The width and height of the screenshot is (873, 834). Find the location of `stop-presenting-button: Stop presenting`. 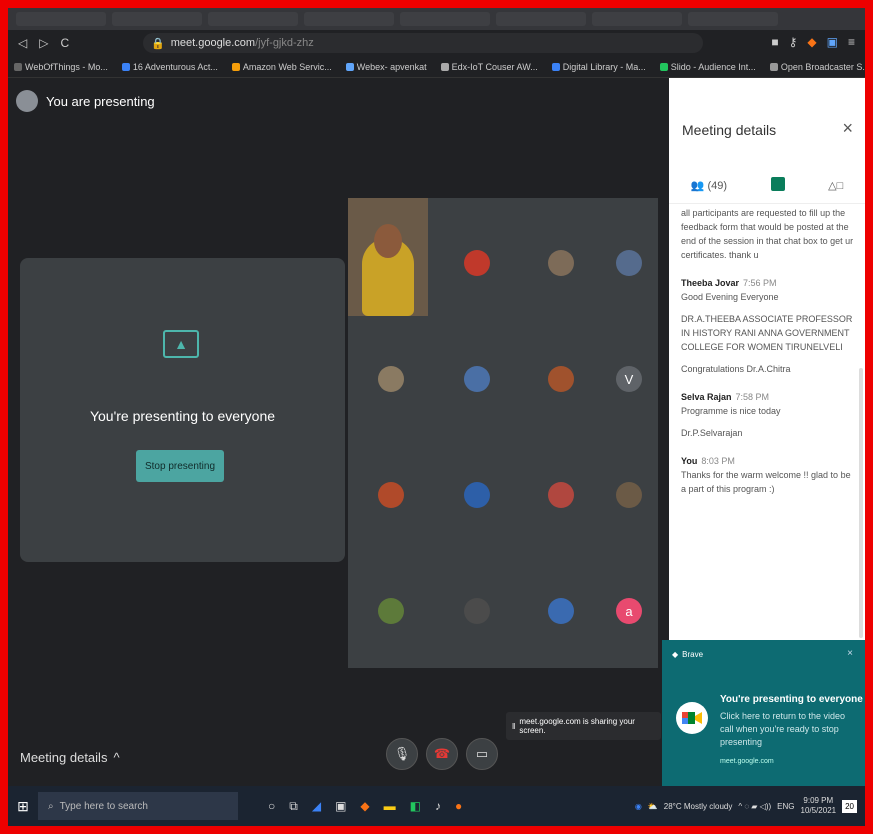

stop-presenting-button: Stop presenting is located at coordinates (180, 466).